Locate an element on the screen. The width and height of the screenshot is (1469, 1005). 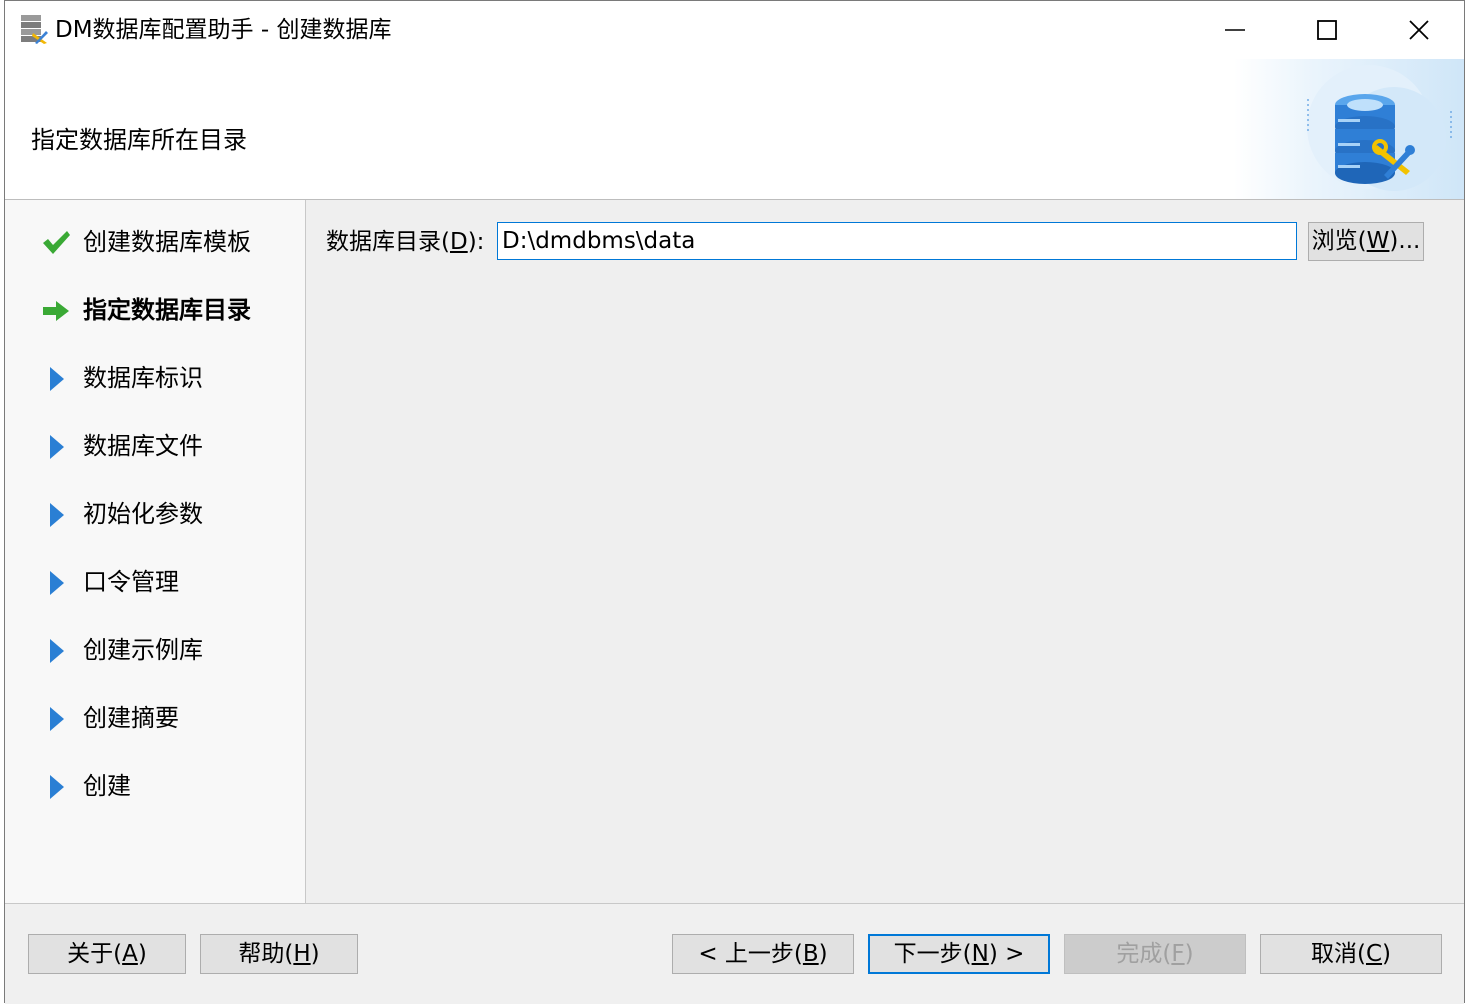
step-init-params: 初始化参数 is located at coordinates (155, 514).